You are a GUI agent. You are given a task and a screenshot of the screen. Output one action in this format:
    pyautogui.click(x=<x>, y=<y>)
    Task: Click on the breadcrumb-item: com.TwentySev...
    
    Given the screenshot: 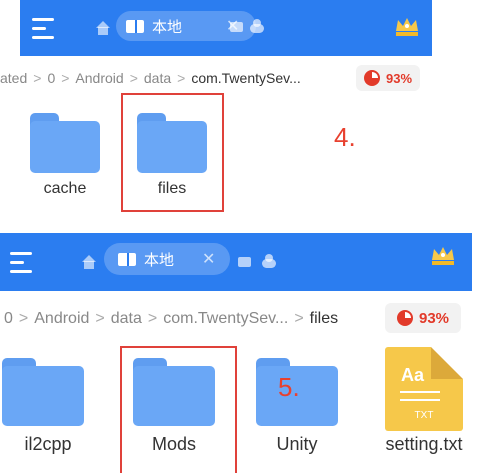 What is the action you would take?
    pyautogui.click(x=225, y=319)
    